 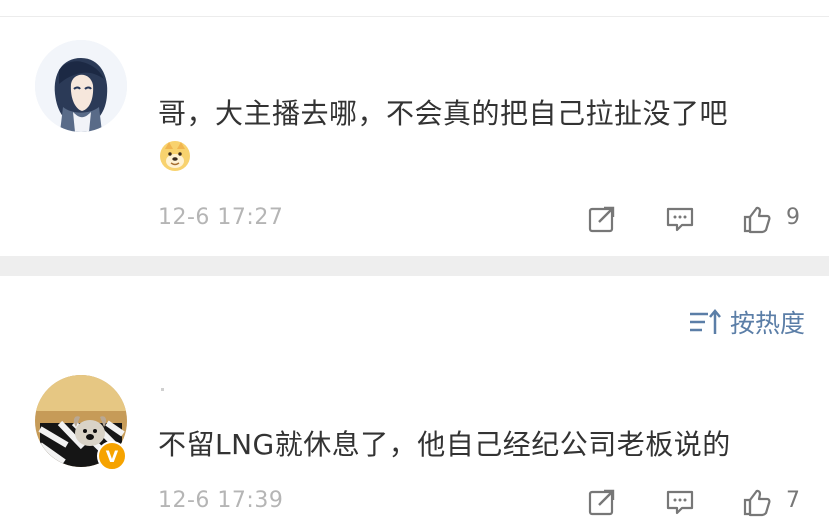 I want to click on sort-label: 按热度, so click(x=768, y=323).